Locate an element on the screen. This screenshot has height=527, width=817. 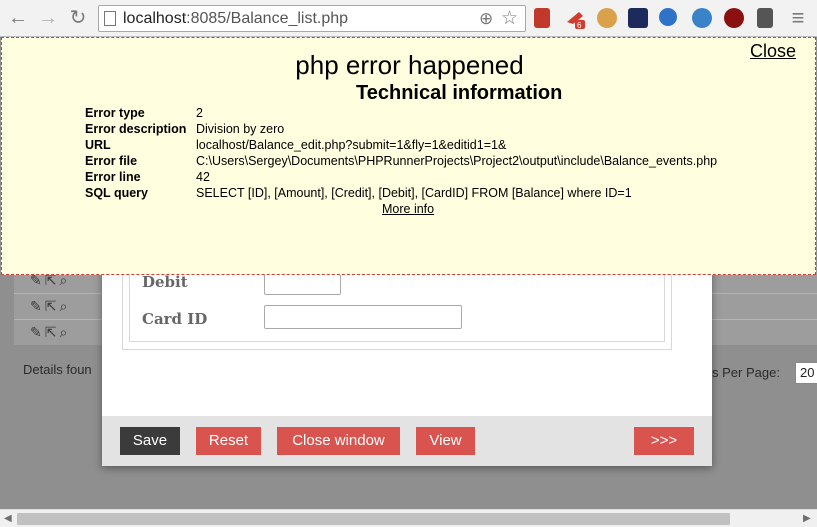
extension-ghost-icon is located at coordinates (765, 18).